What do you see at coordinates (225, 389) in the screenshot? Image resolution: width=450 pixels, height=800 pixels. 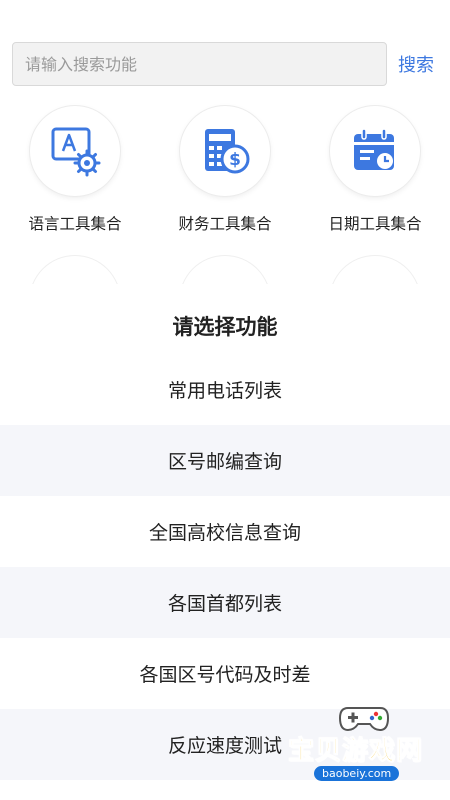 I see `option-phone-list: 常用电话列表` at bounding box center [225, 389].